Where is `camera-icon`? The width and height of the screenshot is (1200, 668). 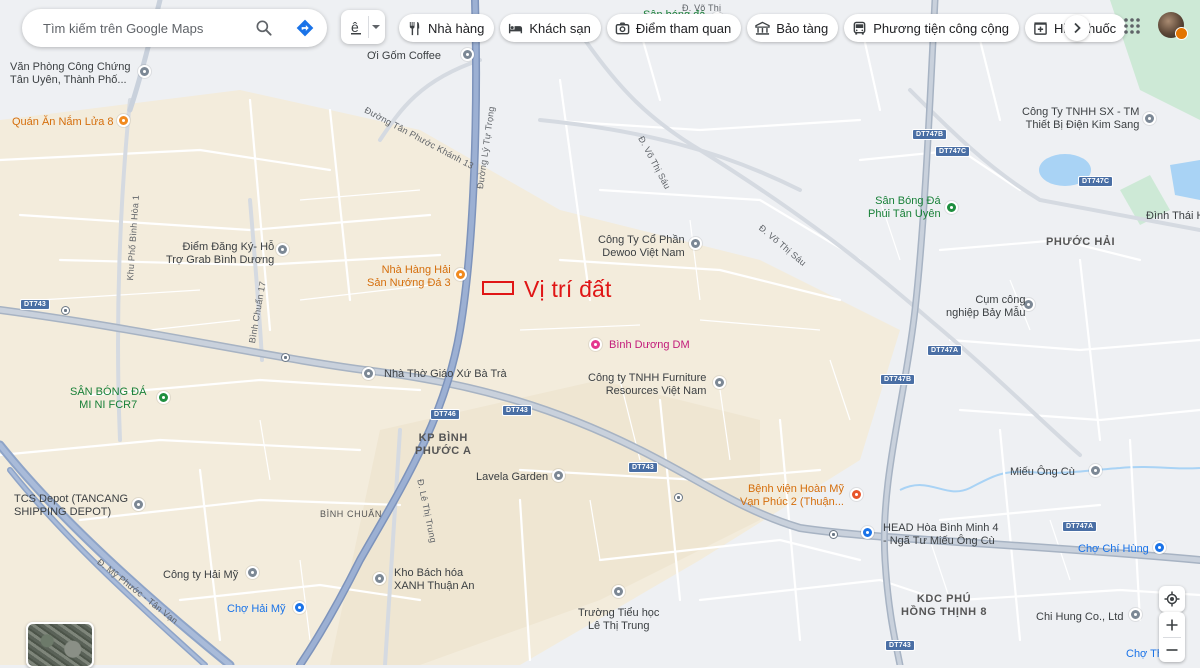
camera-icon is located at coordinates (622, 27).